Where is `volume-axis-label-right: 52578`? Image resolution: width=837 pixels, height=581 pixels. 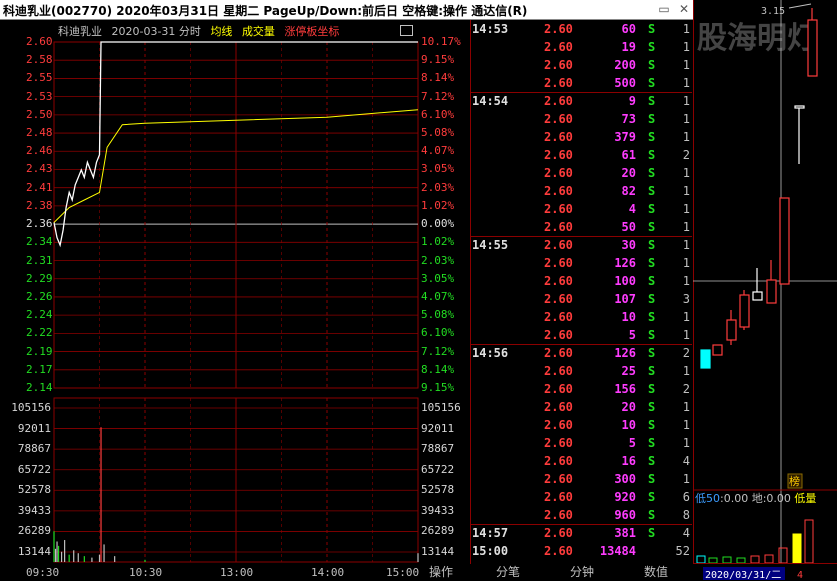
volume-axis-label-right: 52578 is located at coordinates (438, 490).